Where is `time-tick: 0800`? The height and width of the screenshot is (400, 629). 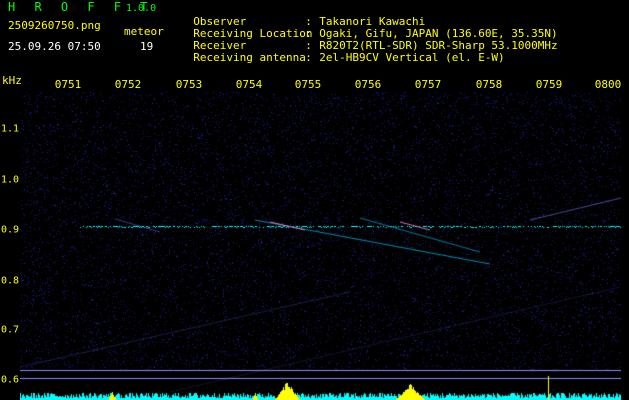 time-tick: 0800 is located at coordinates (608, 84).